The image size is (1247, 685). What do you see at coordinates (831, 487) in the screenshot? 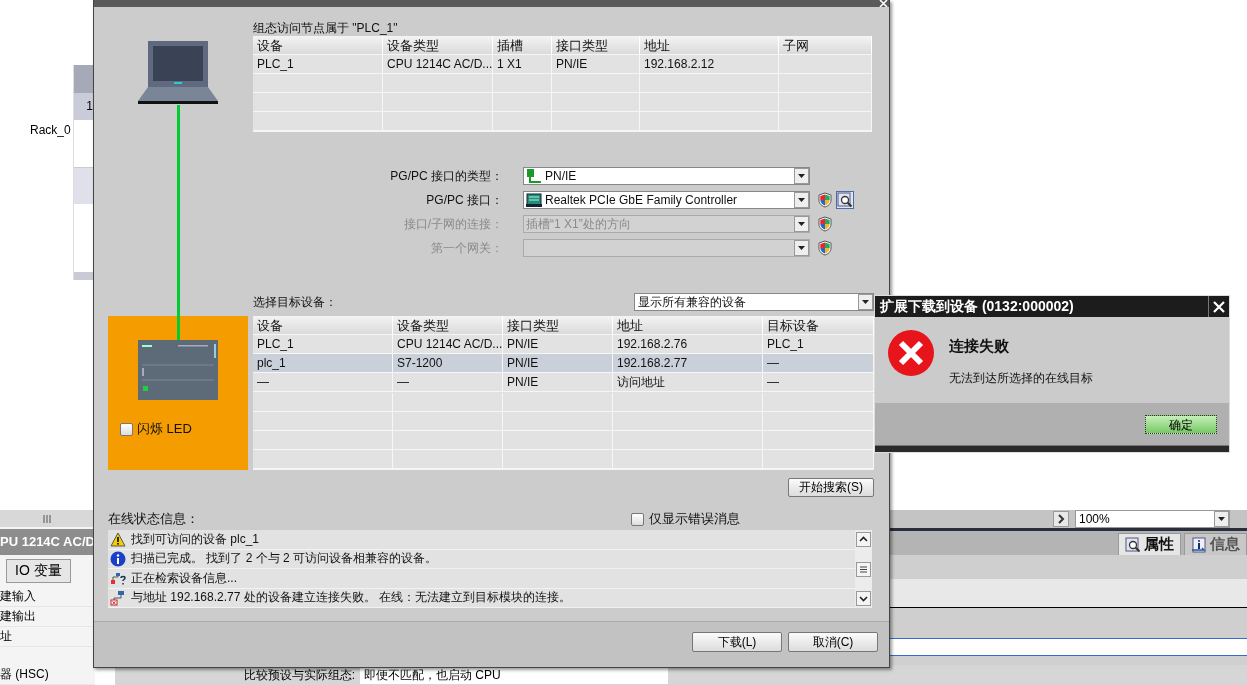
I see `search-button: 开始搜索(S)` at bounding box center [831, 487].